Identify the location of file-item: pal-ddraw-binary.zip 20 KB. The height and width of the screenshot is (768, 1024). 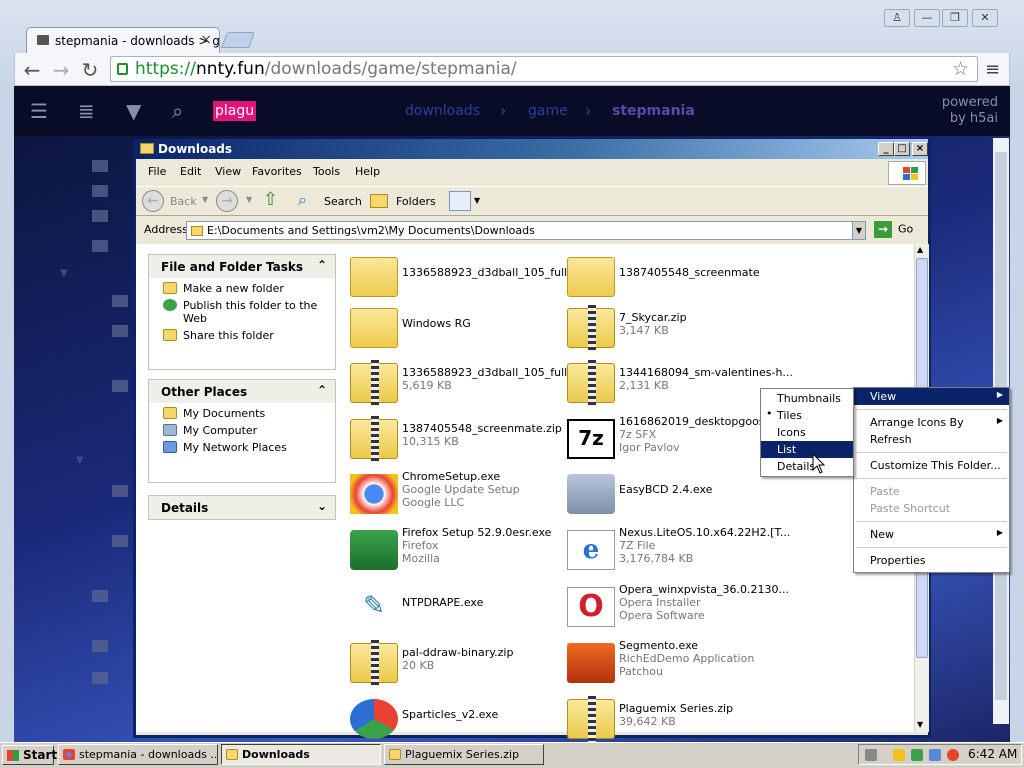
(457, 665).